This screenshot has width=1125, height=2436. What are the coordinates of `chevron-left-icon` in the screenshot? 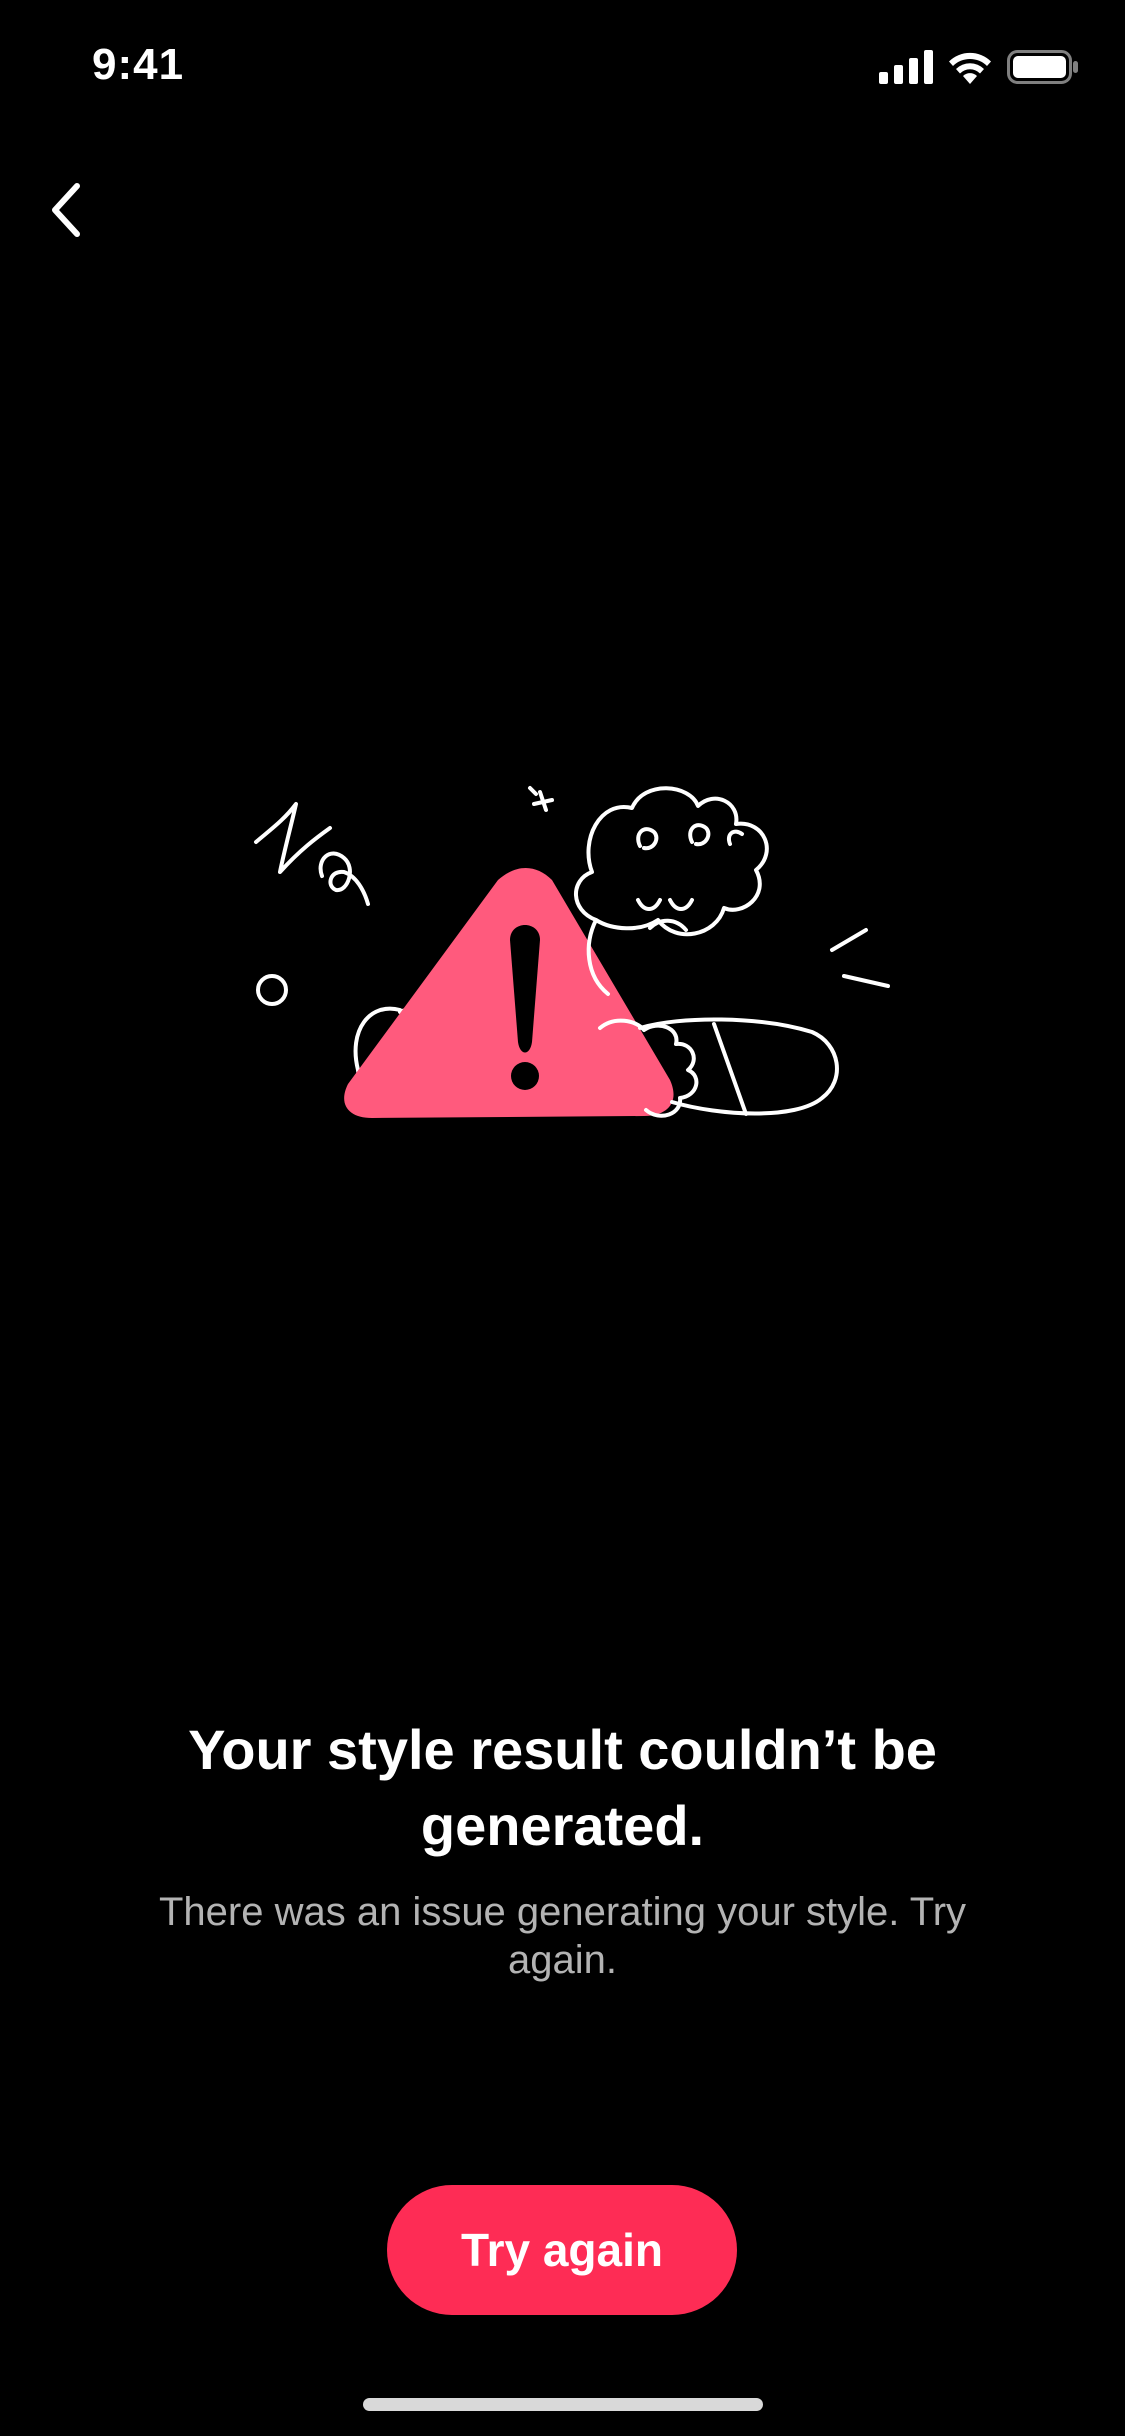 It's located at (66, 210).